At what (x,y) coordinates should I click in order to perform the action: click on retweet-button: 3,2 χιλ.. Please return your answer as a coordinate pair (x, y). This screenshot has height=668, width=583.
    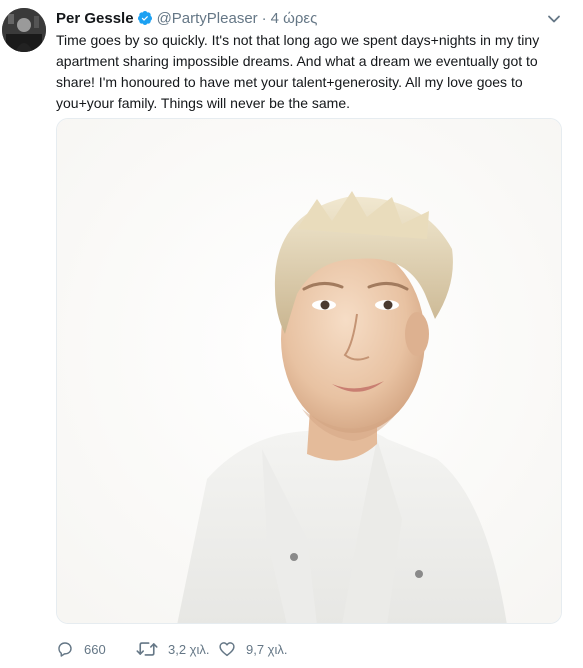
    Looking at the image, I should click on (177, 649).